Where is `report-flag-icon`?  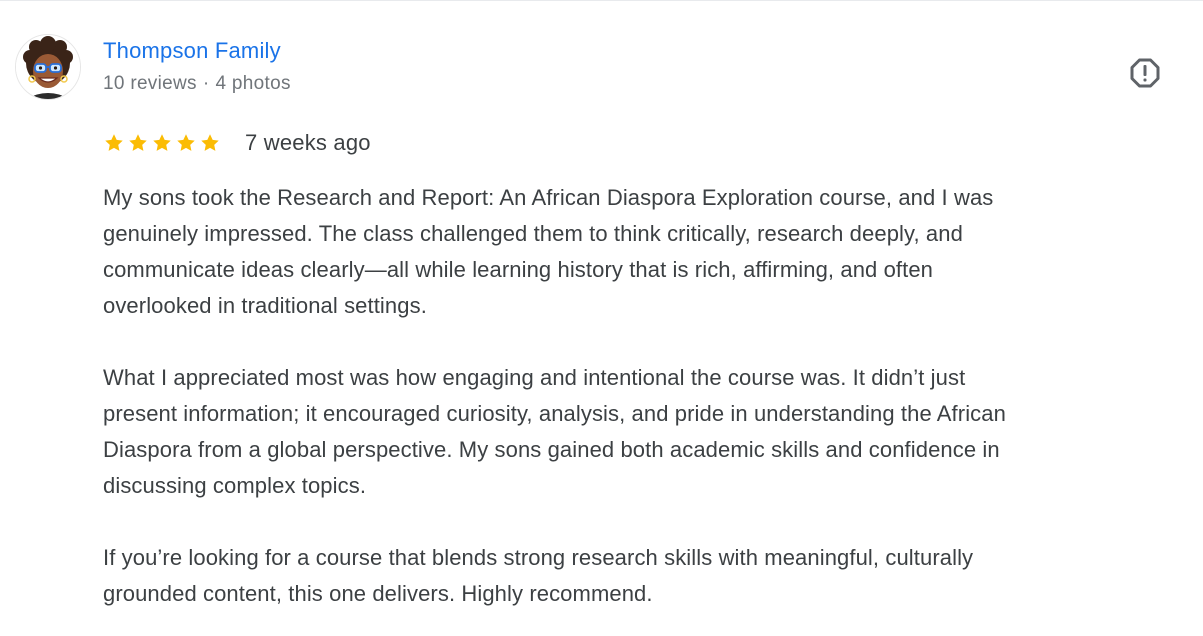
report-flag-icon is located at coordinates (1145, 73).